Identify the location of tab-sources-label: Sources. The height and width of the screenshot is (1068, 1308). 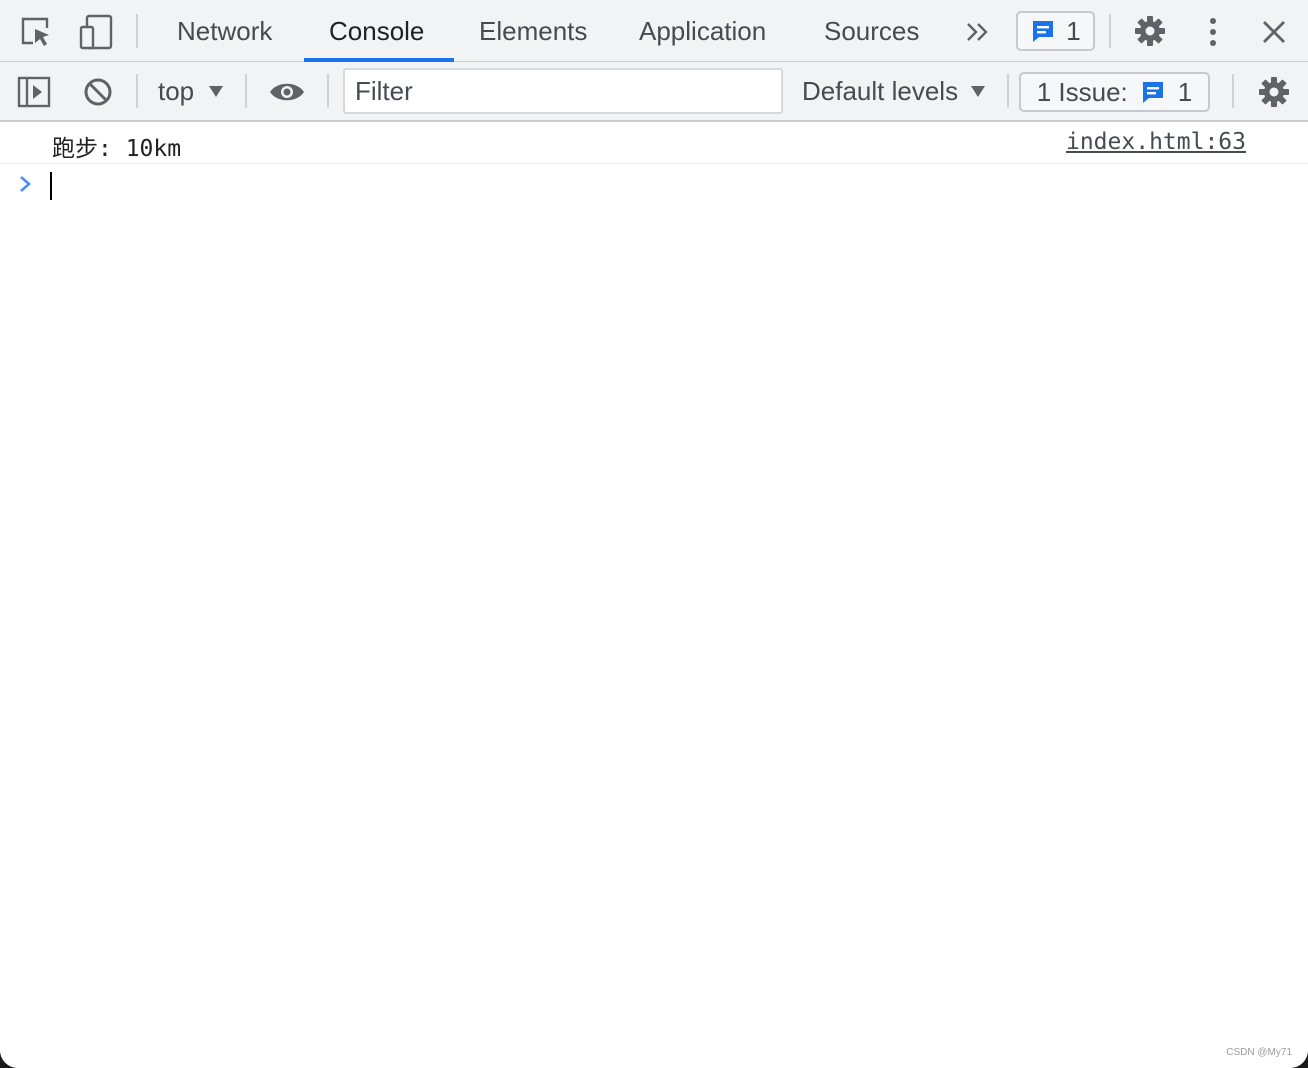
(872, 30).